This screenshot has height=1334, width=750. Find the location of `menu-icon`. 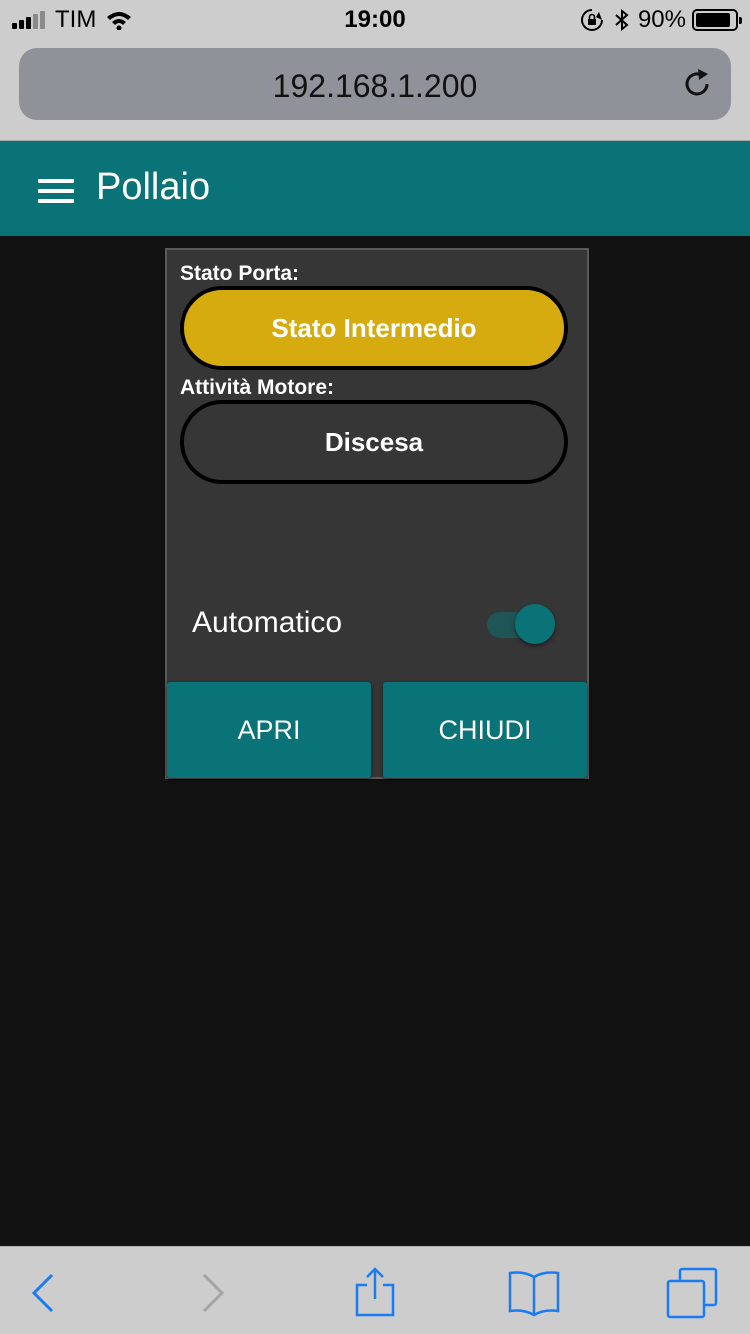

menu-icon is located at coordinates (56, 191).